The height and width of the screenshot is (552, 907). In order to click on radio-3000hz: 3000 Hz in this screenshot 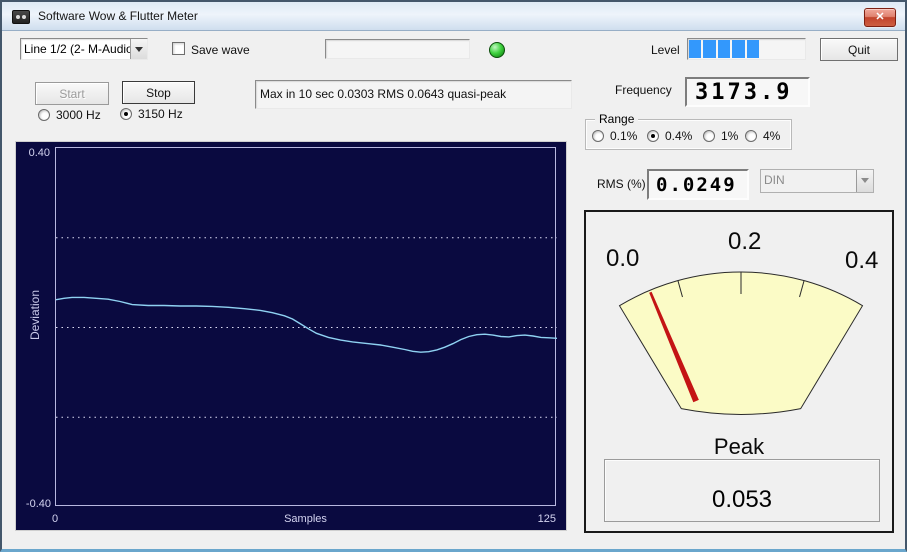, I will do `click(69, 115)`.